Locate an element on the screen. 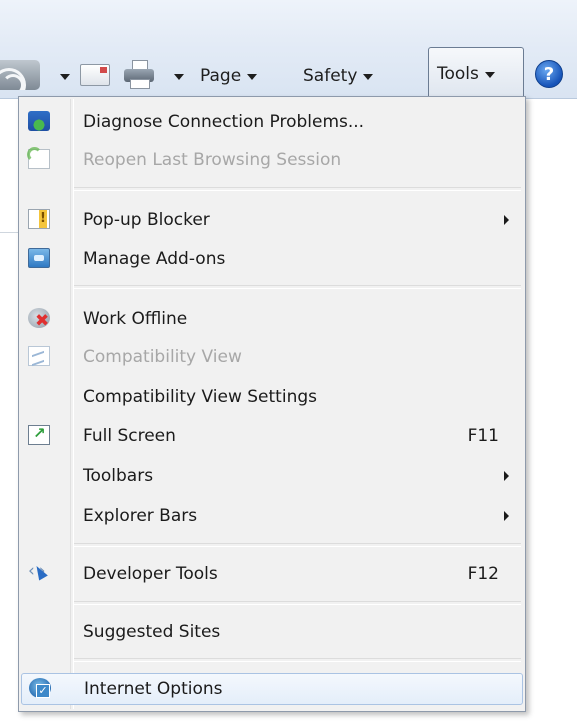 Image resolution: width=577 pixels, height=726 pixels. help-icon: ? is located at coordinates (549, 74).